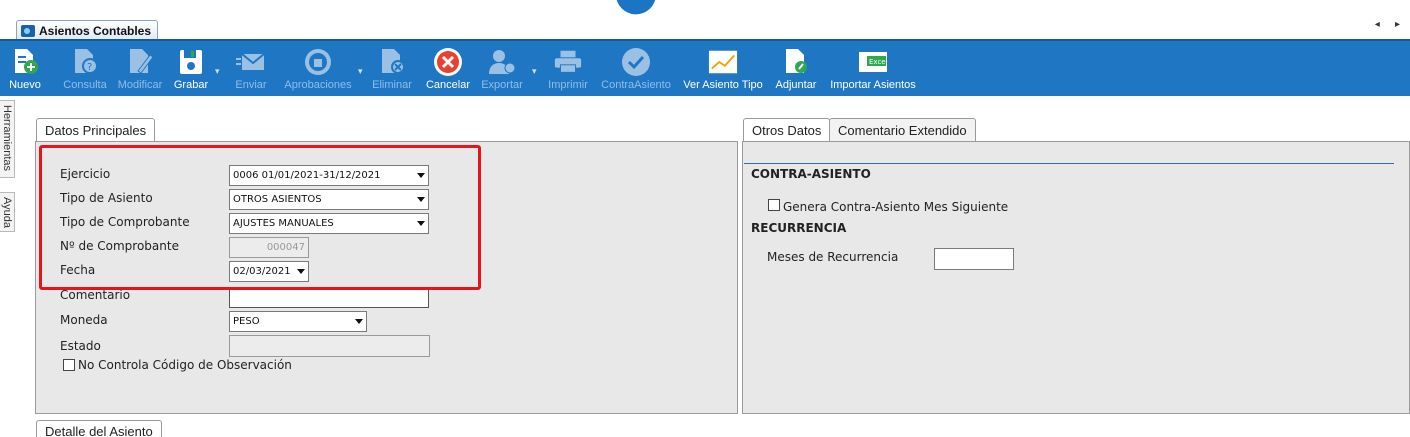 The width and height of the screenshot is (1410, 437). I want to click on no-controla-checkbox, so click(69, 365).